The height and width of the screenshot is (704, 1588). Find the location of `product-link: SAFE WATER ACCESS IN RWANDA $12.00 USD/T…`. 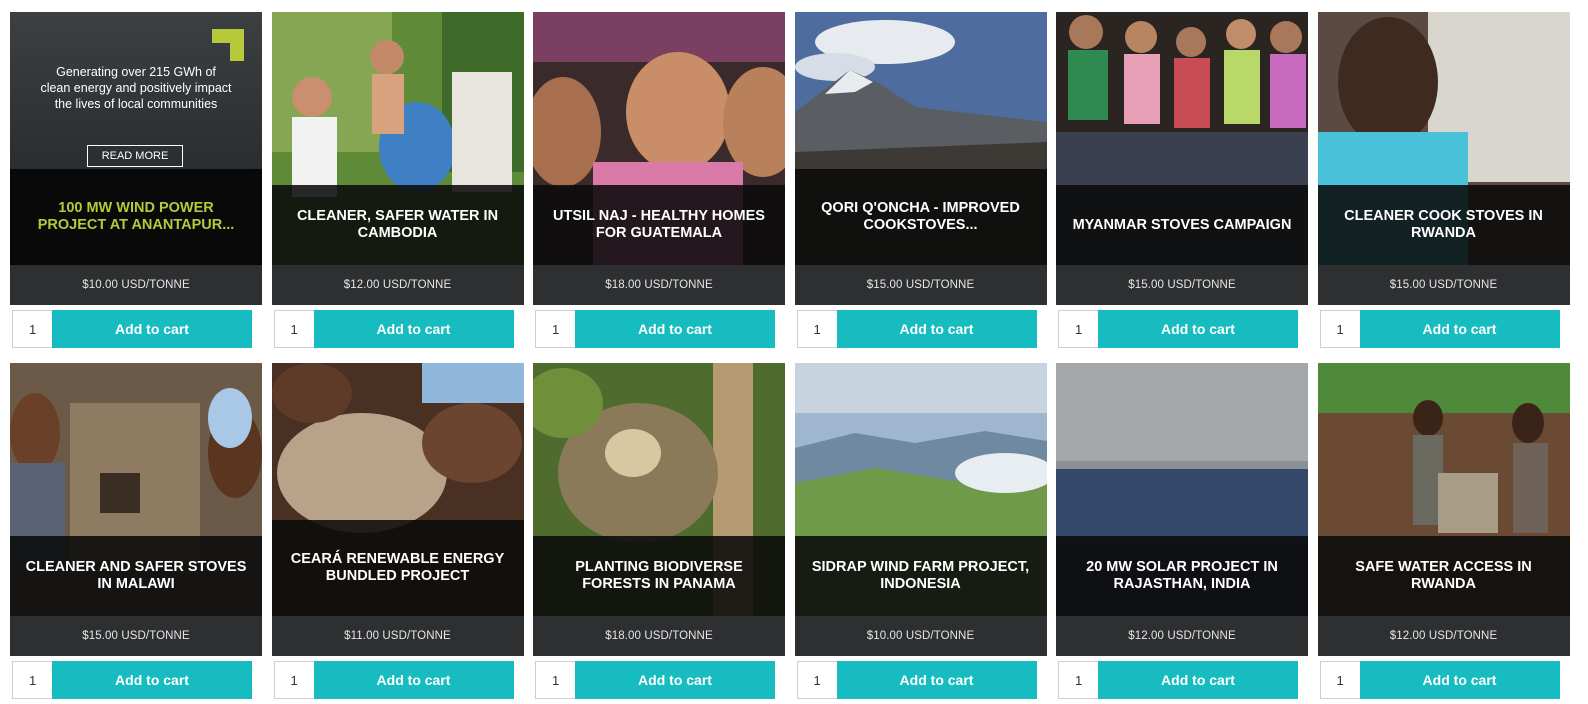

product-link: SAFE WATER ACCESS IN RWANDA $12.00 USD/T… is located at coordinates (1443, 509).